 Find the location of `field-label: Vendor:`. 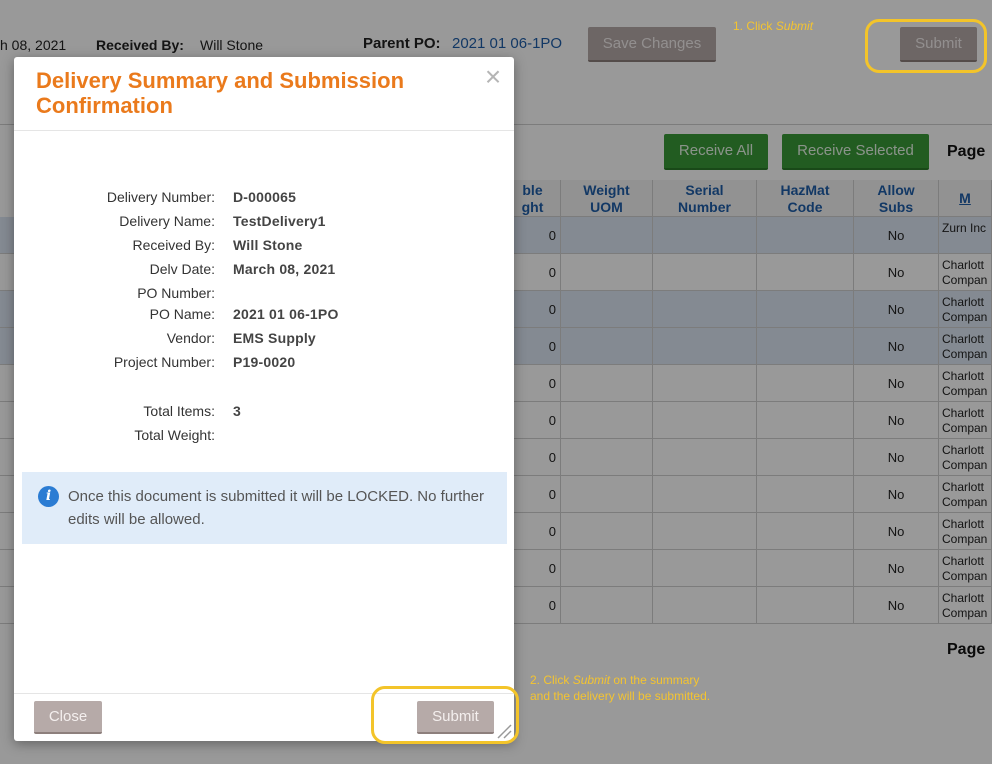

field-label: Vendor: is located at coordinates (190, 338).